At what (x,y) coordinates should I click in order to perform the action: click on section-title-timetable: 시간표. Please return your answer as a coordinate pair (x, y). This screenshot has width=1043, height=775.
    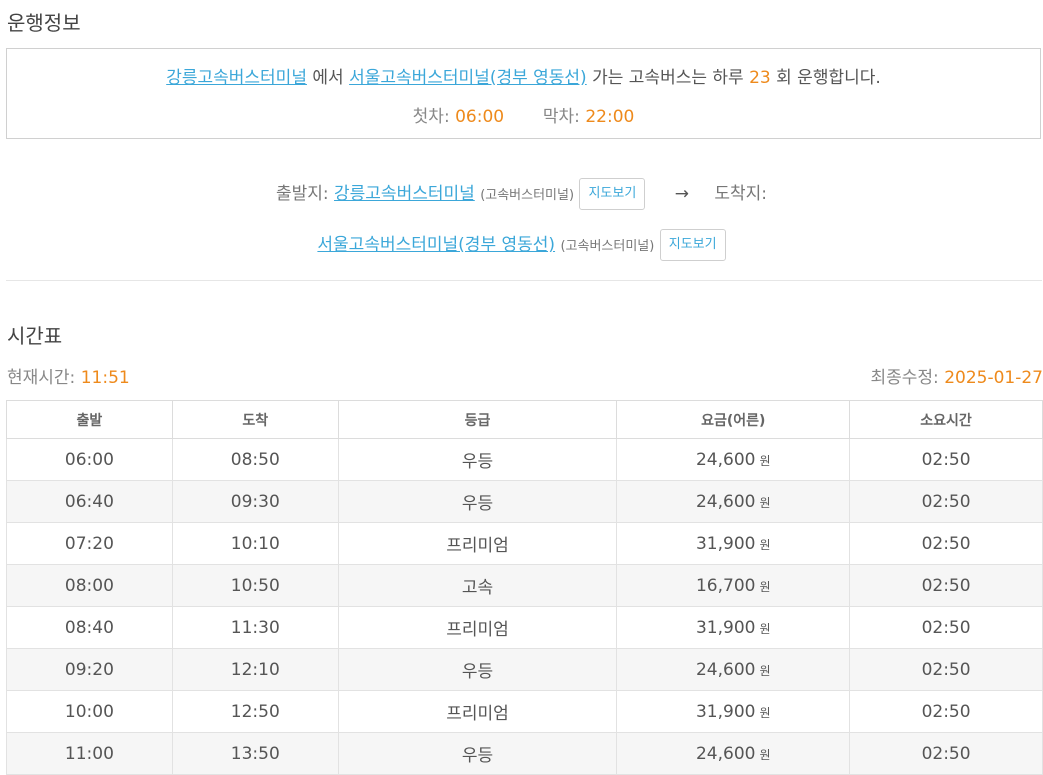
    Looking at the image, I should click on (34, 334).